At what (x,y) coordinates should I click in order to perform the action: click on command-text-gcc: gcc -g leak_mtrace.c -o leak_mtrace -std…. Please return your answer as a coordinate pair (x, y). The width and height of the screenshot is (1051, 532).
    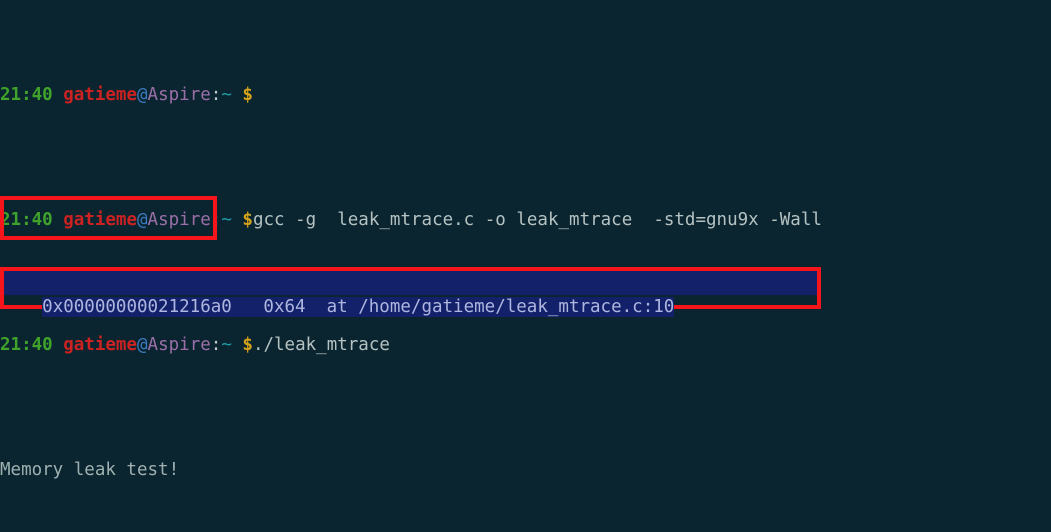
    Looking at the image, I should click on (537, 220).